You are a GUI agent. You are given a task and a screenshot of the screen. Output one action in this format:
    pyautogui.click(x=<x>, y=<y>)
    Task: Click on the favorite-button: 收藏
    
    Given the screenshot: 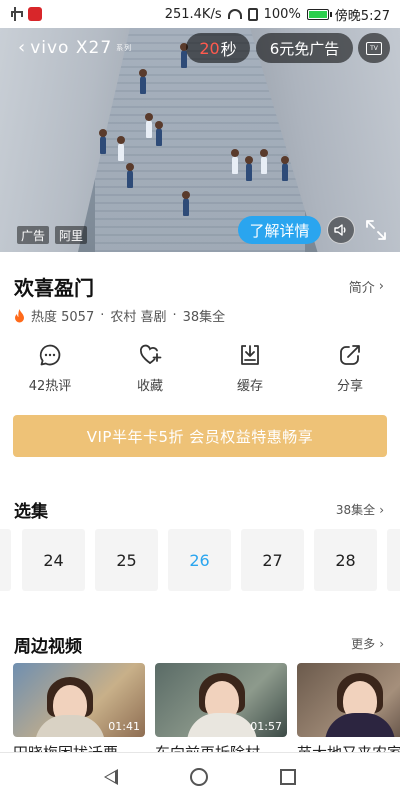 What is the action you would take?
    pyautogui.click(x=150, y=371)
    